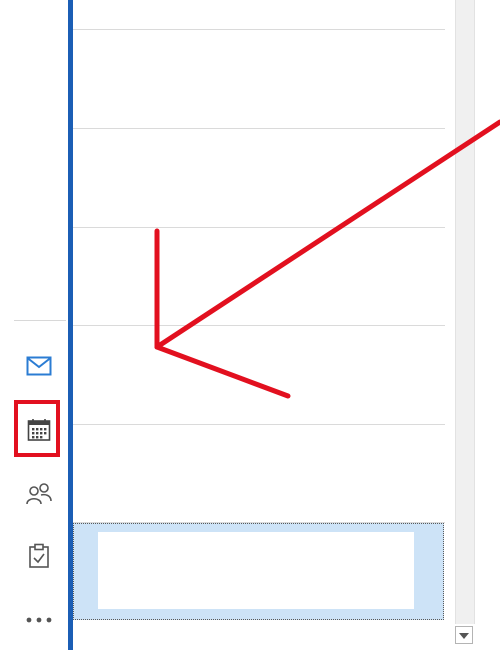 The height and width of the screenshot is (659, 500). I want to click on people-icon, so click(39, 494).